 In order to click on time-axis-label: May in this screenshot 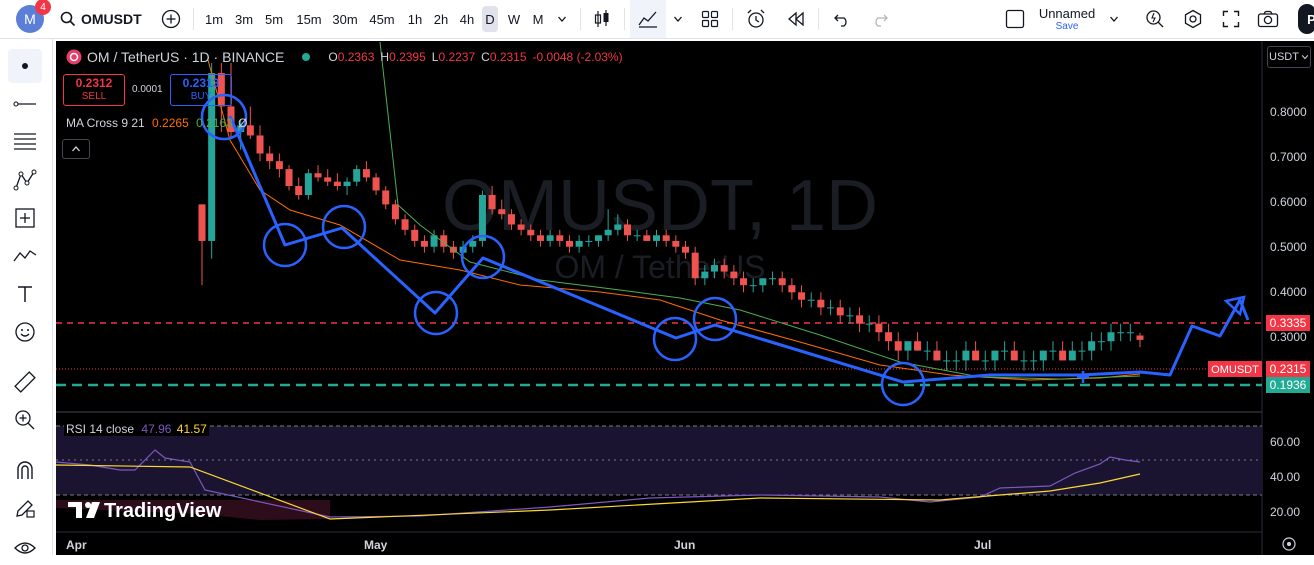, I will do `click(376, 545)`.